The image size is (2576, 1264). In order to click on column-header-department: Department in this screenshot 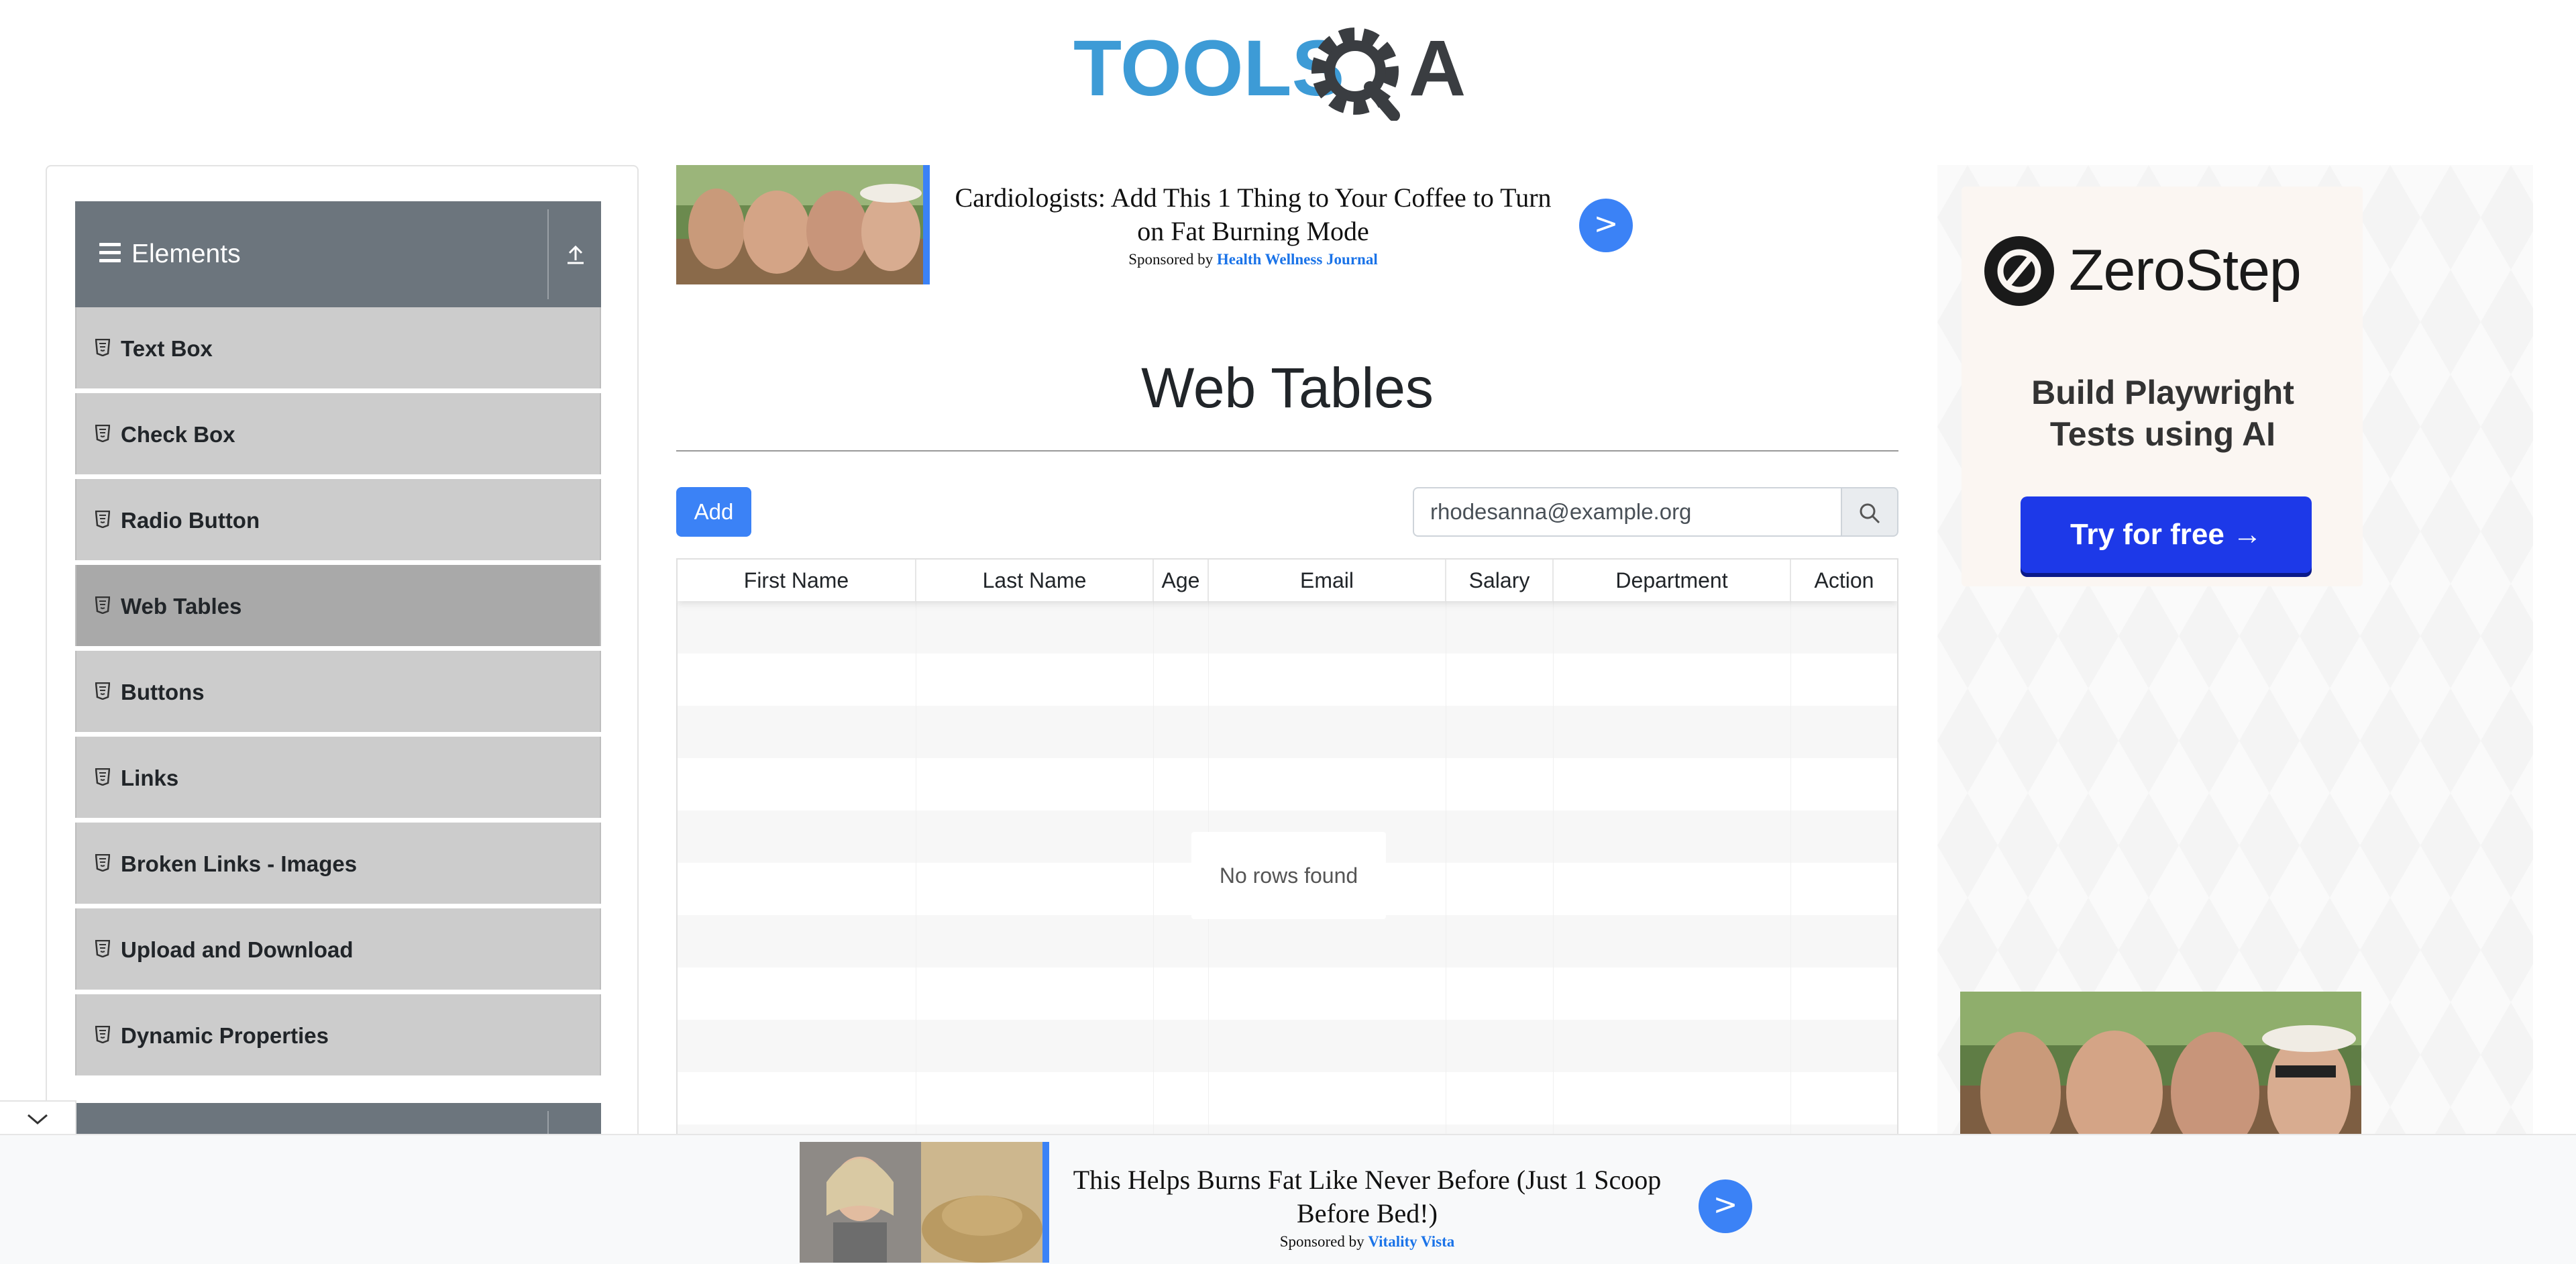, I will do `click(1672, 580)`.